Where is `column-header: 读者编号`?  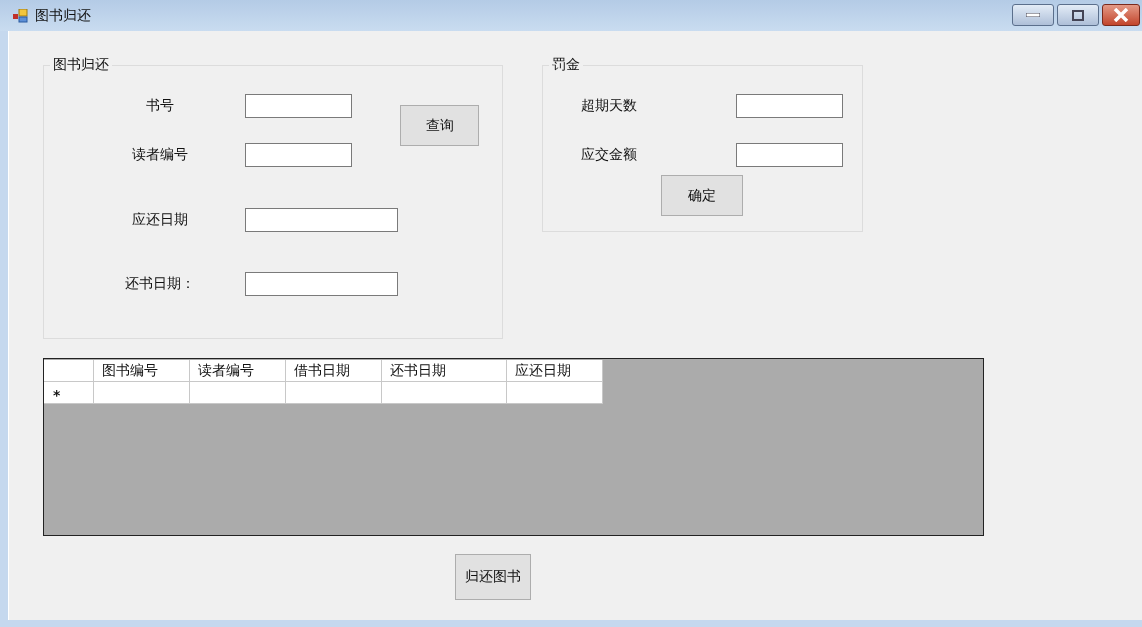 column-header: 读者编号 is located at coordinates (238, 371).